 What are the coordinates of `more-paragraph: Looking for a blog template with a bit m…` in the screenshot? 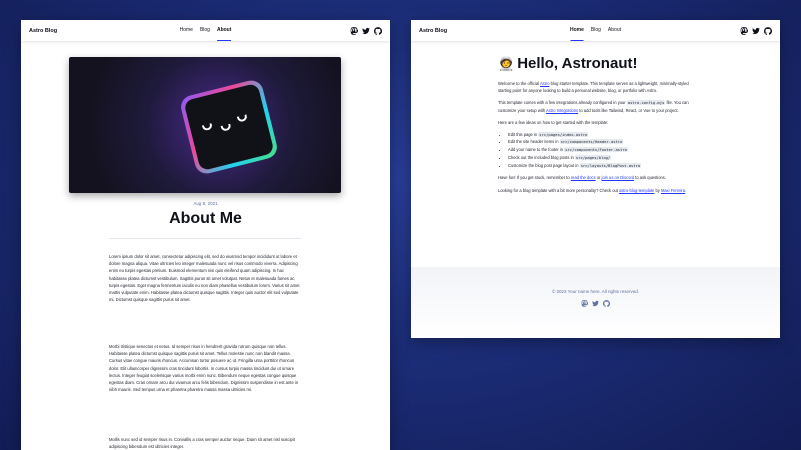 It's located at (592, 190).